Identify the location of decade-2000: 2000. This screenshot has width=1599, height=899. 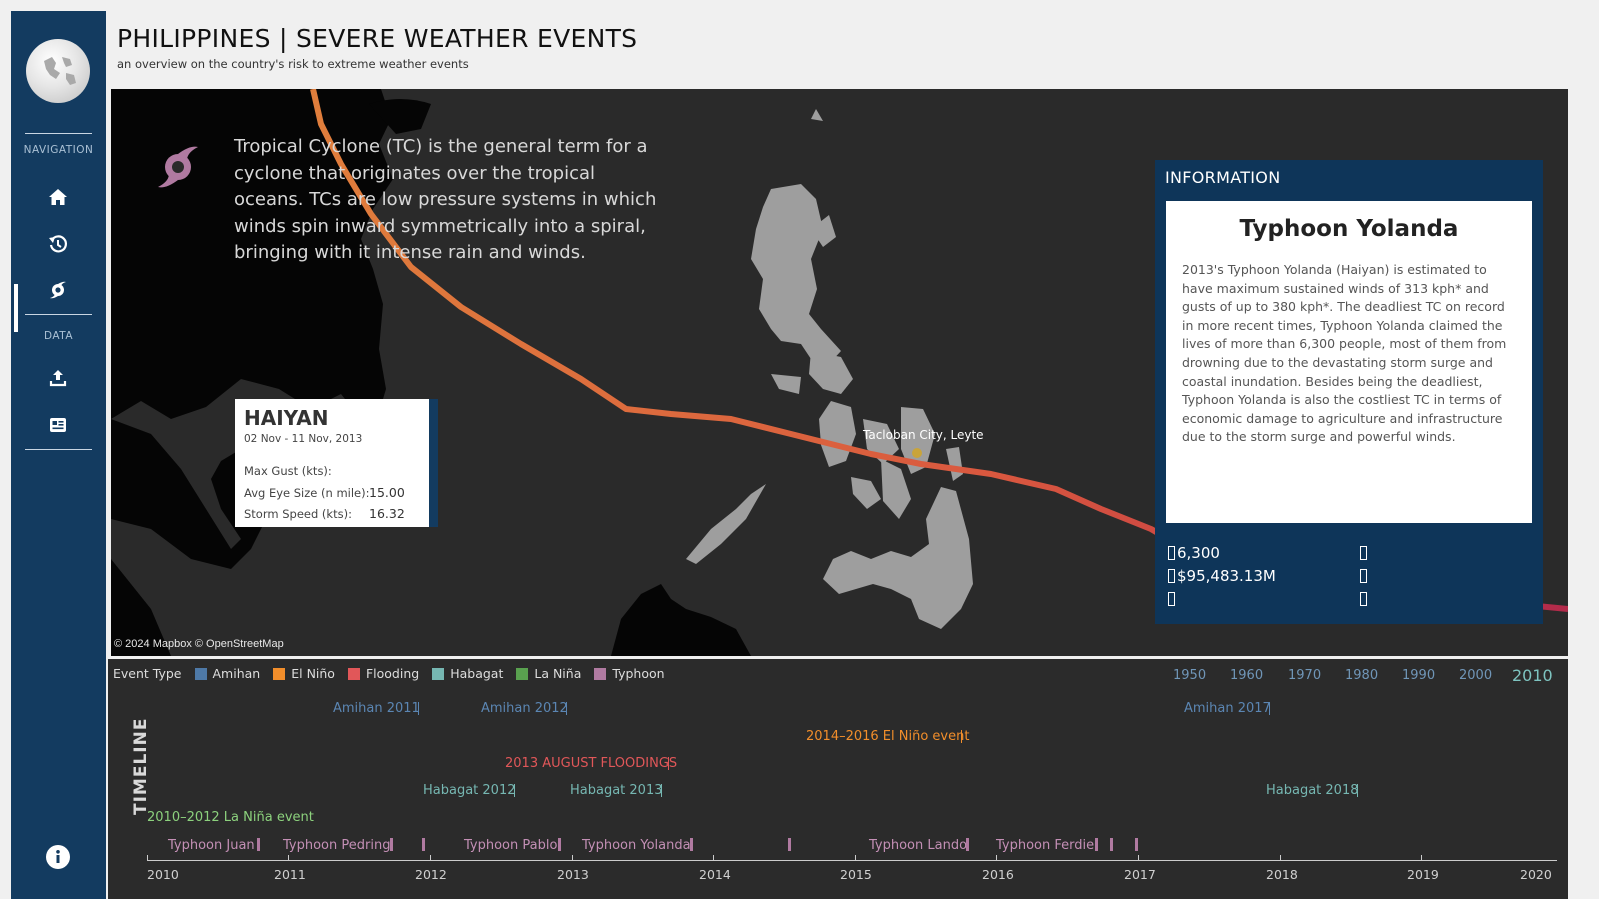
(1475, 675).